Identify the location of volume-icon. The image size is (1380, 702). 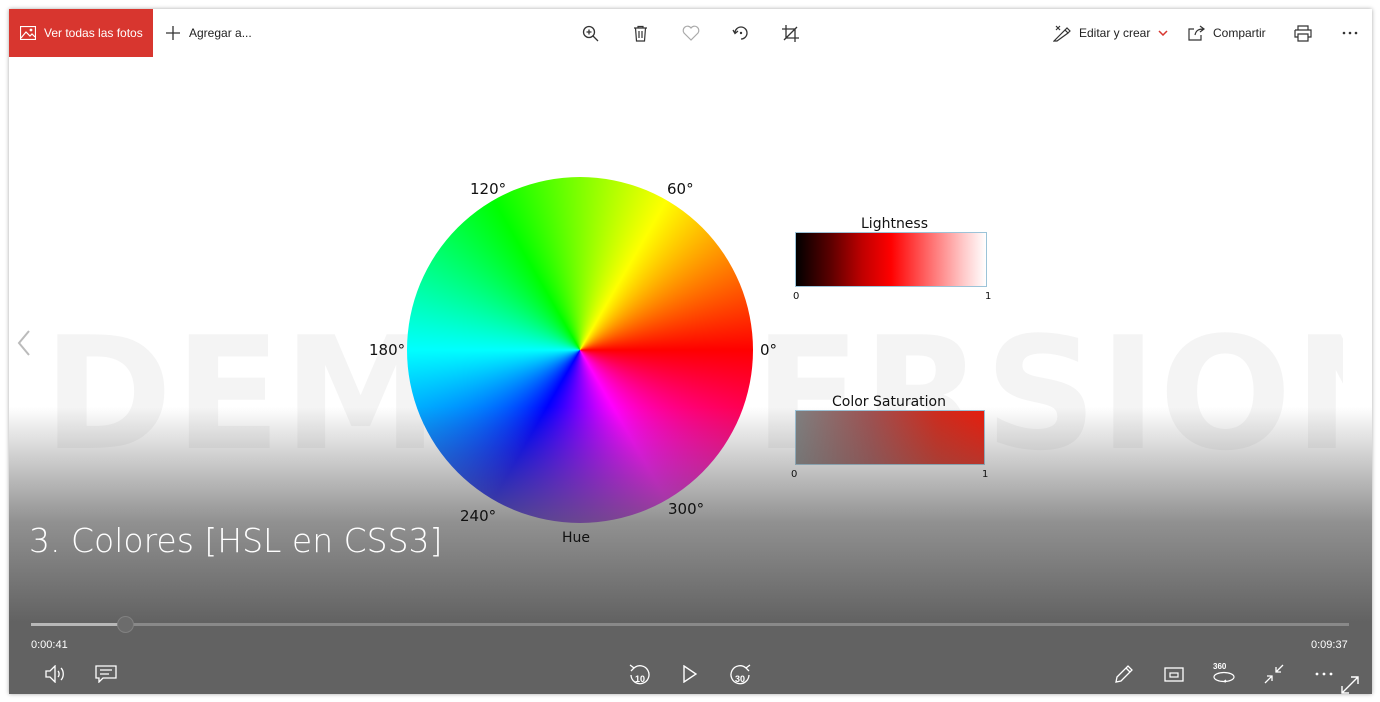
(54, 674).